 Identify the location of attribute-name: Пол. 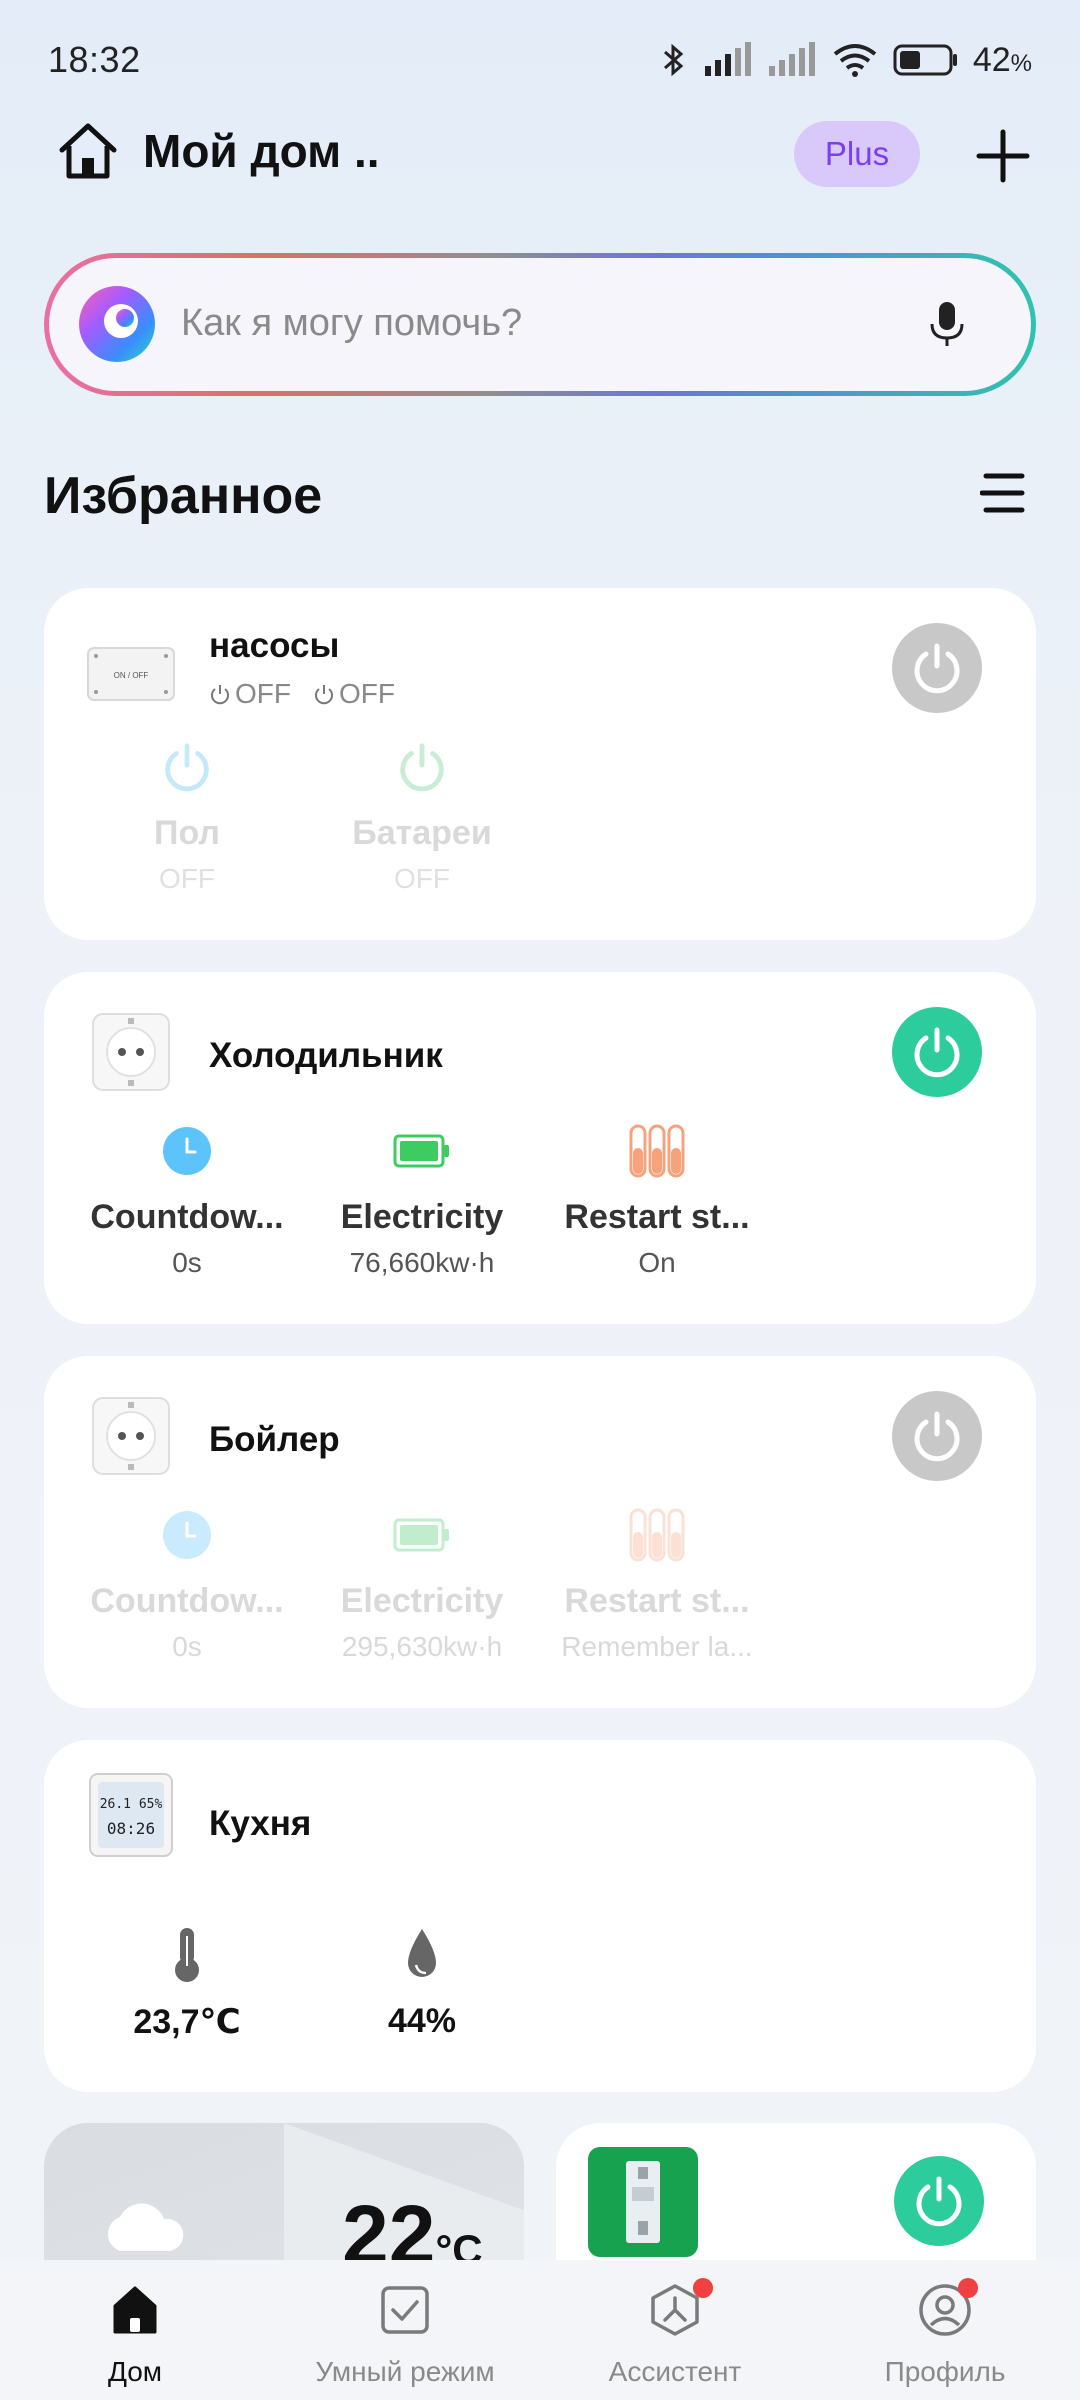
(187, 833).